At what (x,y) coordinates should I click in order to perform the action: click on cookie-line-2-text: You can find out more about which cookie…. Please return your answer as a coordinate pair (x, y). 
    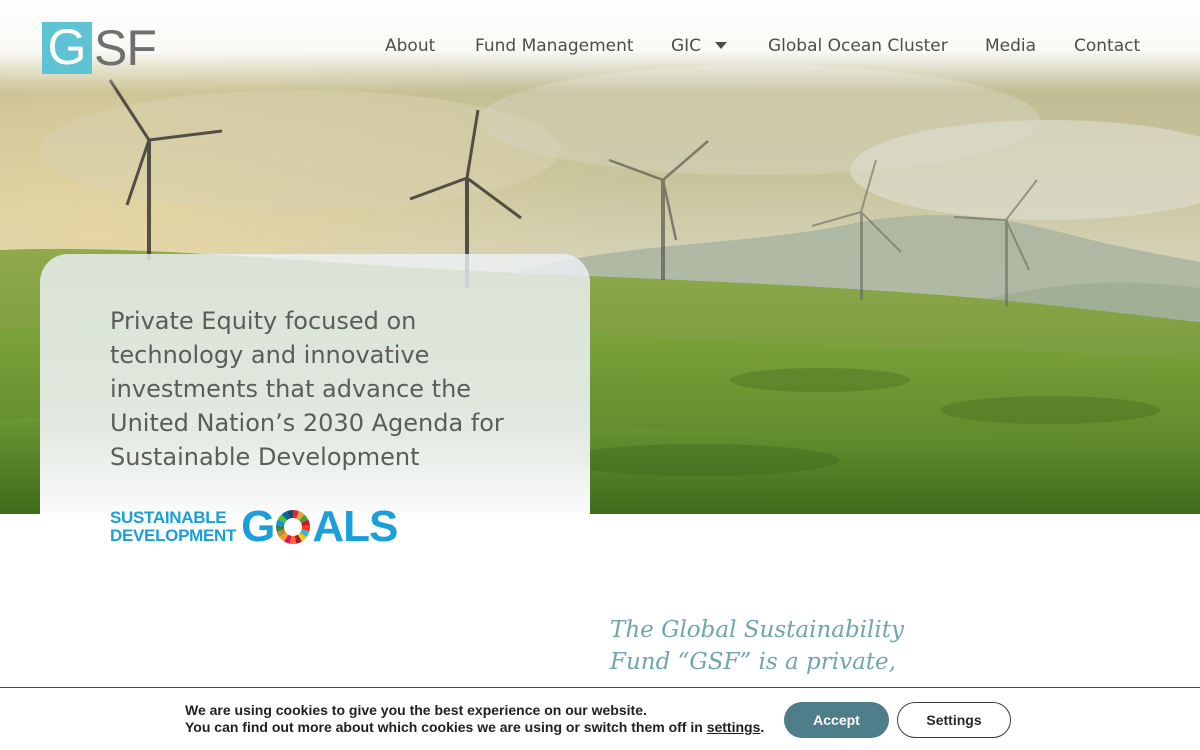
    Looking at the image, I should click on (444, 727).